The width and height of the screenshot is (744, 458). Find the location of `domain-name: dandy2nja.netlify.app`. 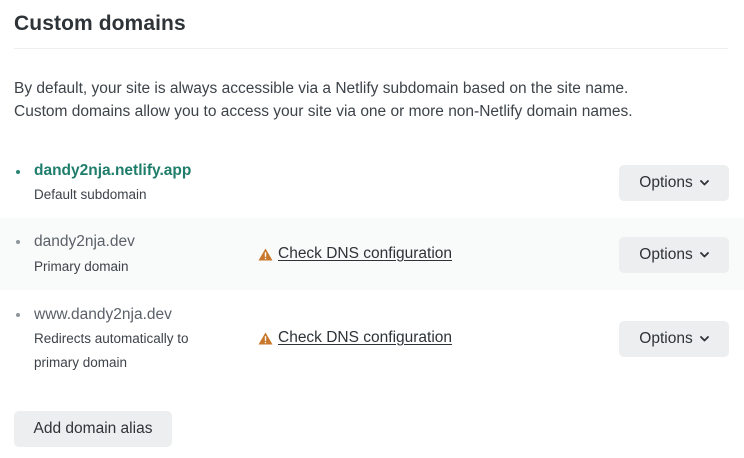

domain-name: dandy2nja.netlify.app is located at coordinates (112, 171).